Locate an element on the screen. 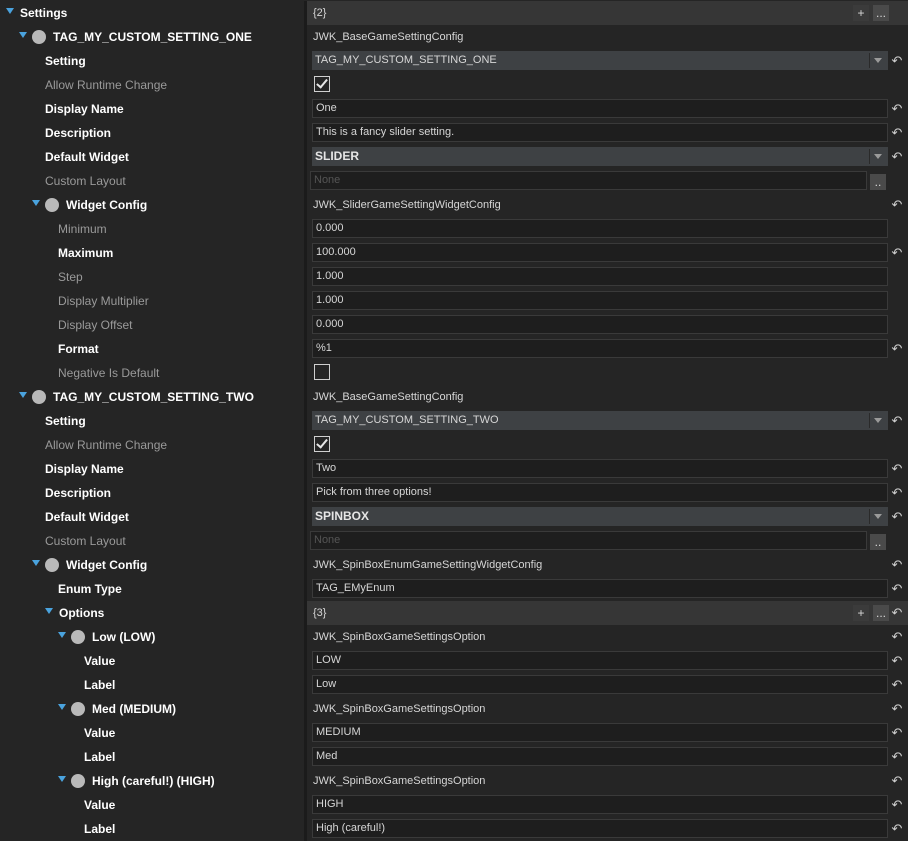 Image resolution: width=908 pixels, height=841 pixels. property-value-cell: 0.000 is located at coordinates (607, 229).